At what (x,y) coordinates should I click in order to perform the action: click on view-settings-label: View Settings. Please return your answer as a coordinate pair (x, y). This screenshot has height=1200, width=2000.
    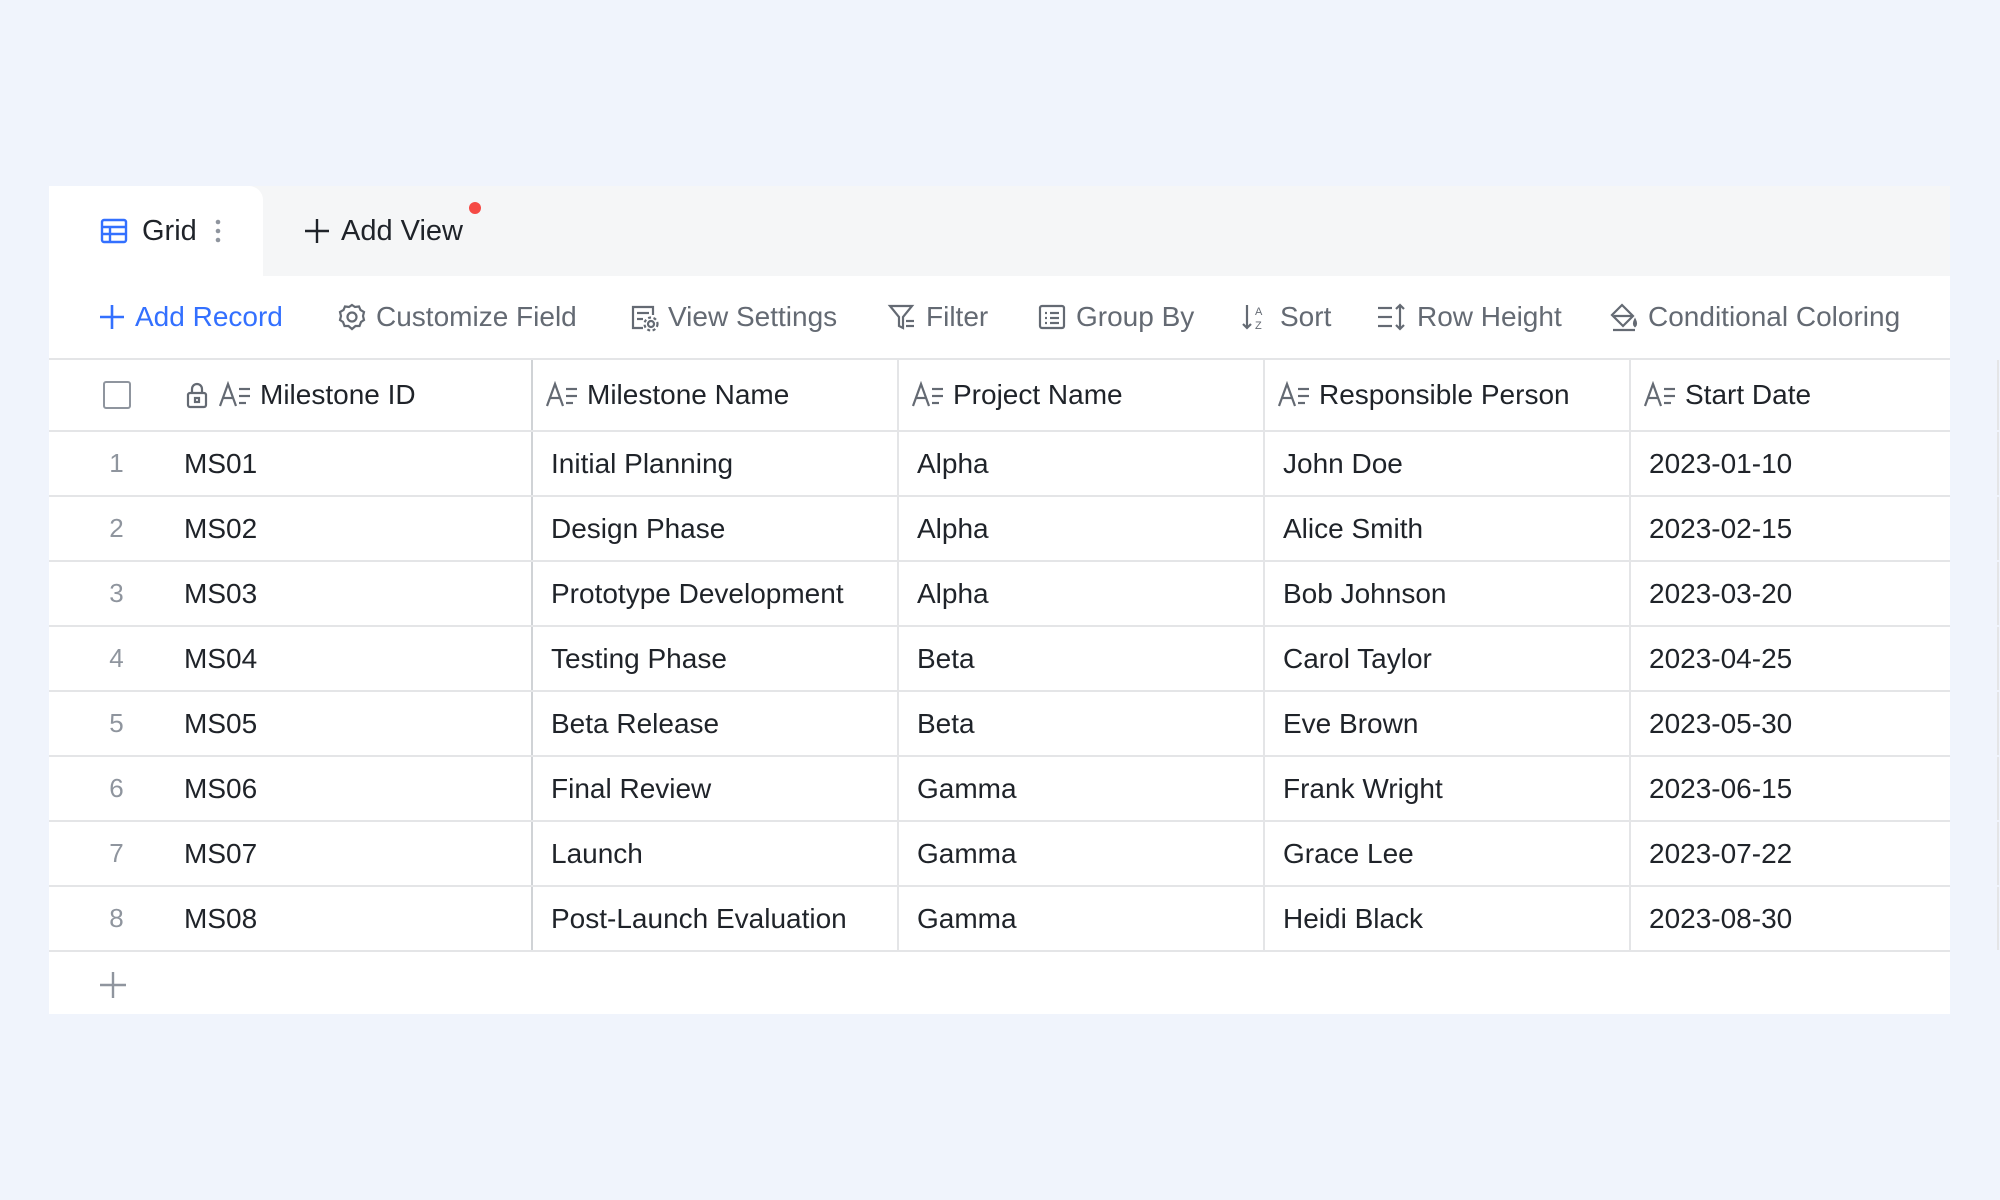
    Looking at the image, I should click on (753, 316).